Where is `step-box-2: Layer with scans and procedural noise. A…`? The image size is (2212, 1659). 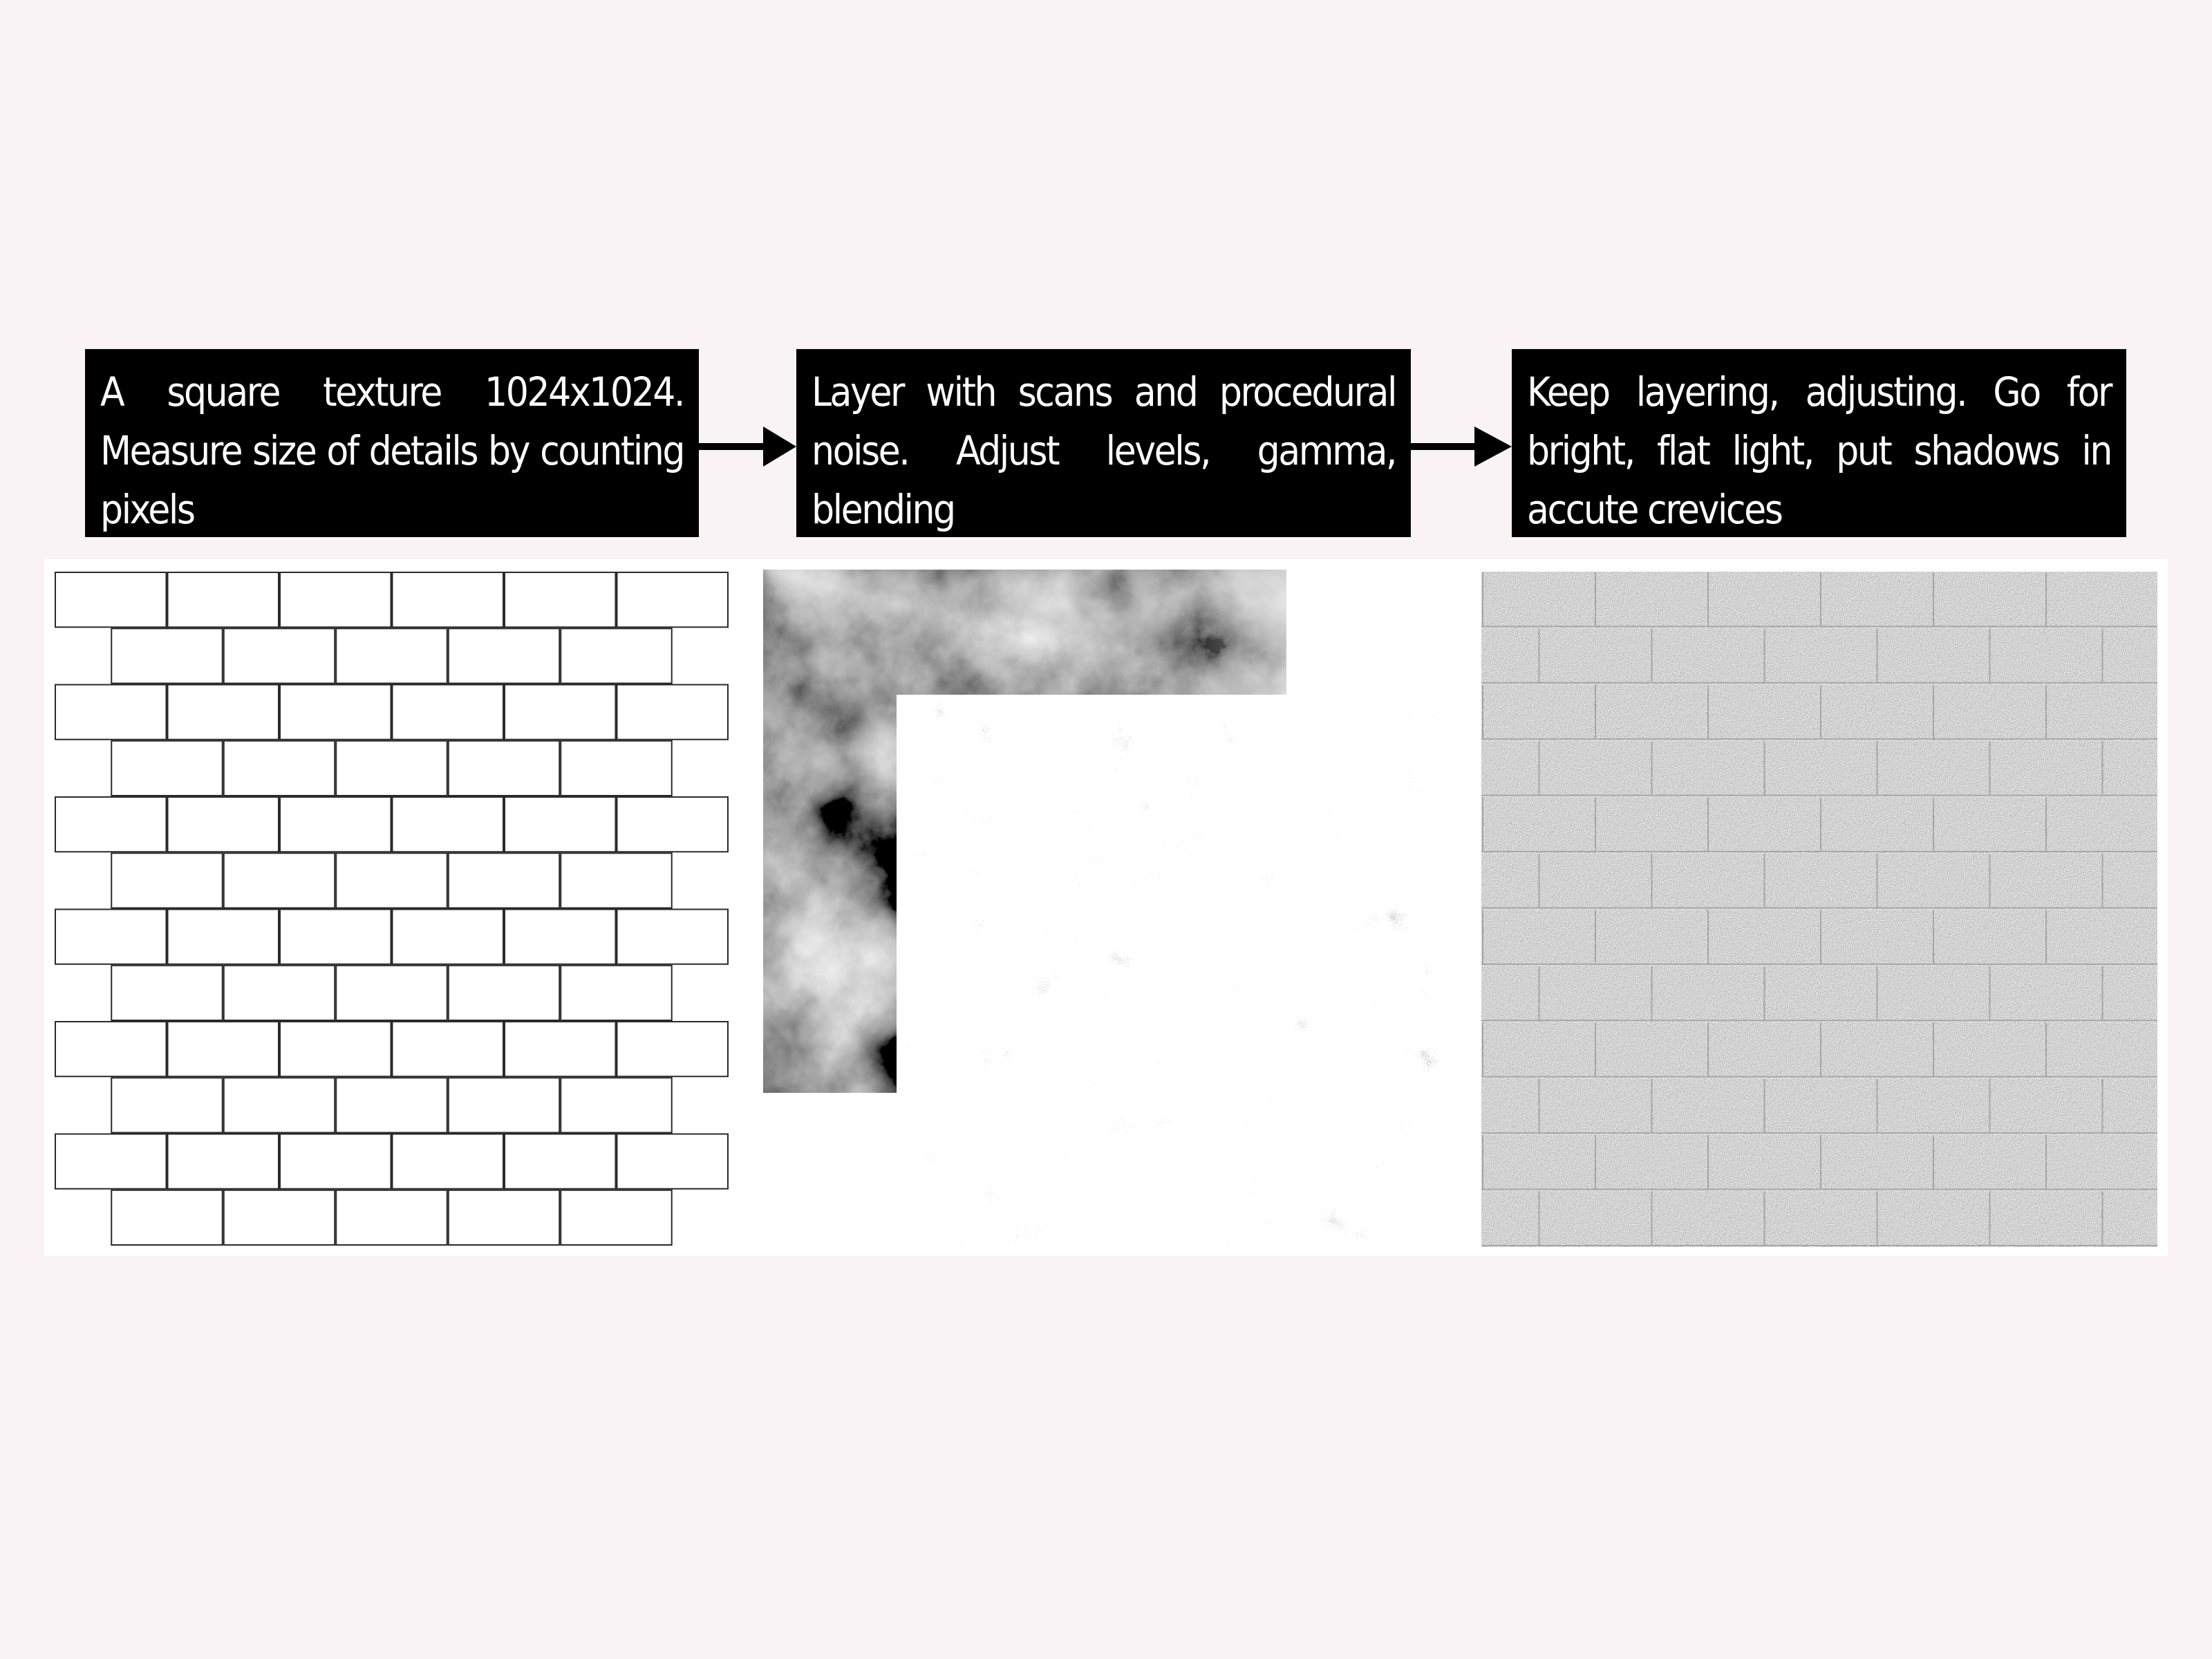
step-box-2: Layer with scans and procedural noise. A… is located at coordinates (1103, 443).